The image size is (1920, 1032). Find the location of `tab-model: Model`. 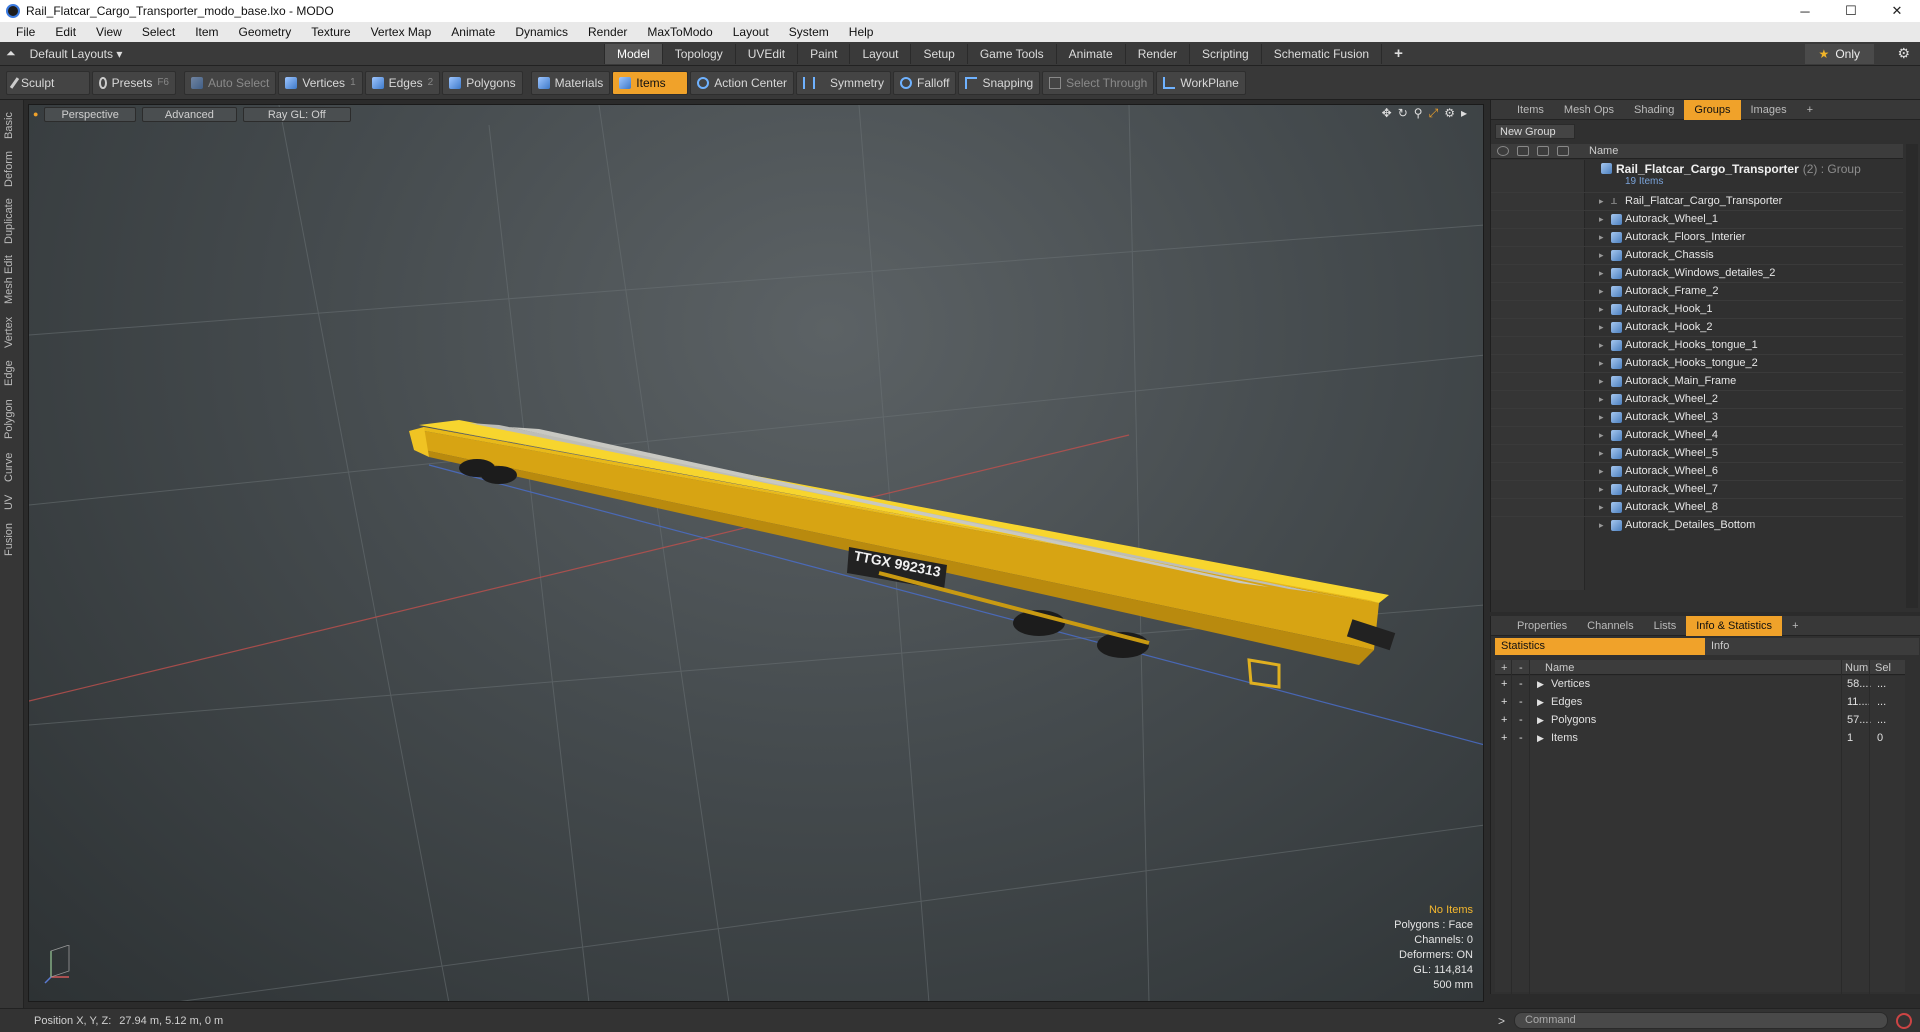

tab-model: Model is located at coordinates (633, 54).